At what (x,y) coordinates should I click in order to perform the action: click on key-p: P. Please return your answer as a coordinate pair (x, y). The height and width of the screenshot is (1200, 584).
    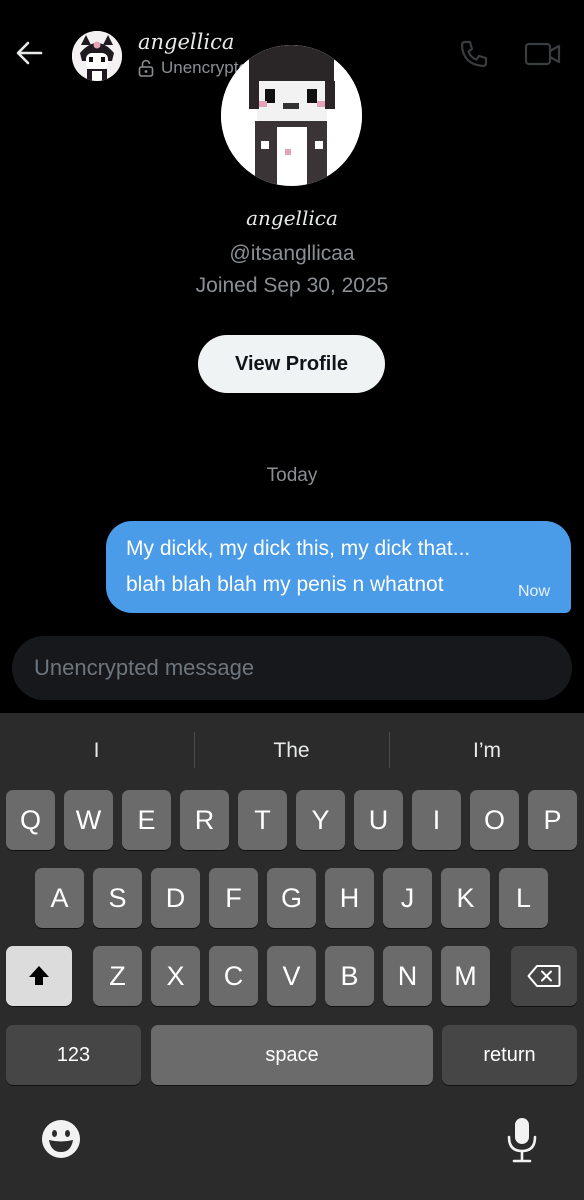
    Looking at the image, I should click on (552, 820).